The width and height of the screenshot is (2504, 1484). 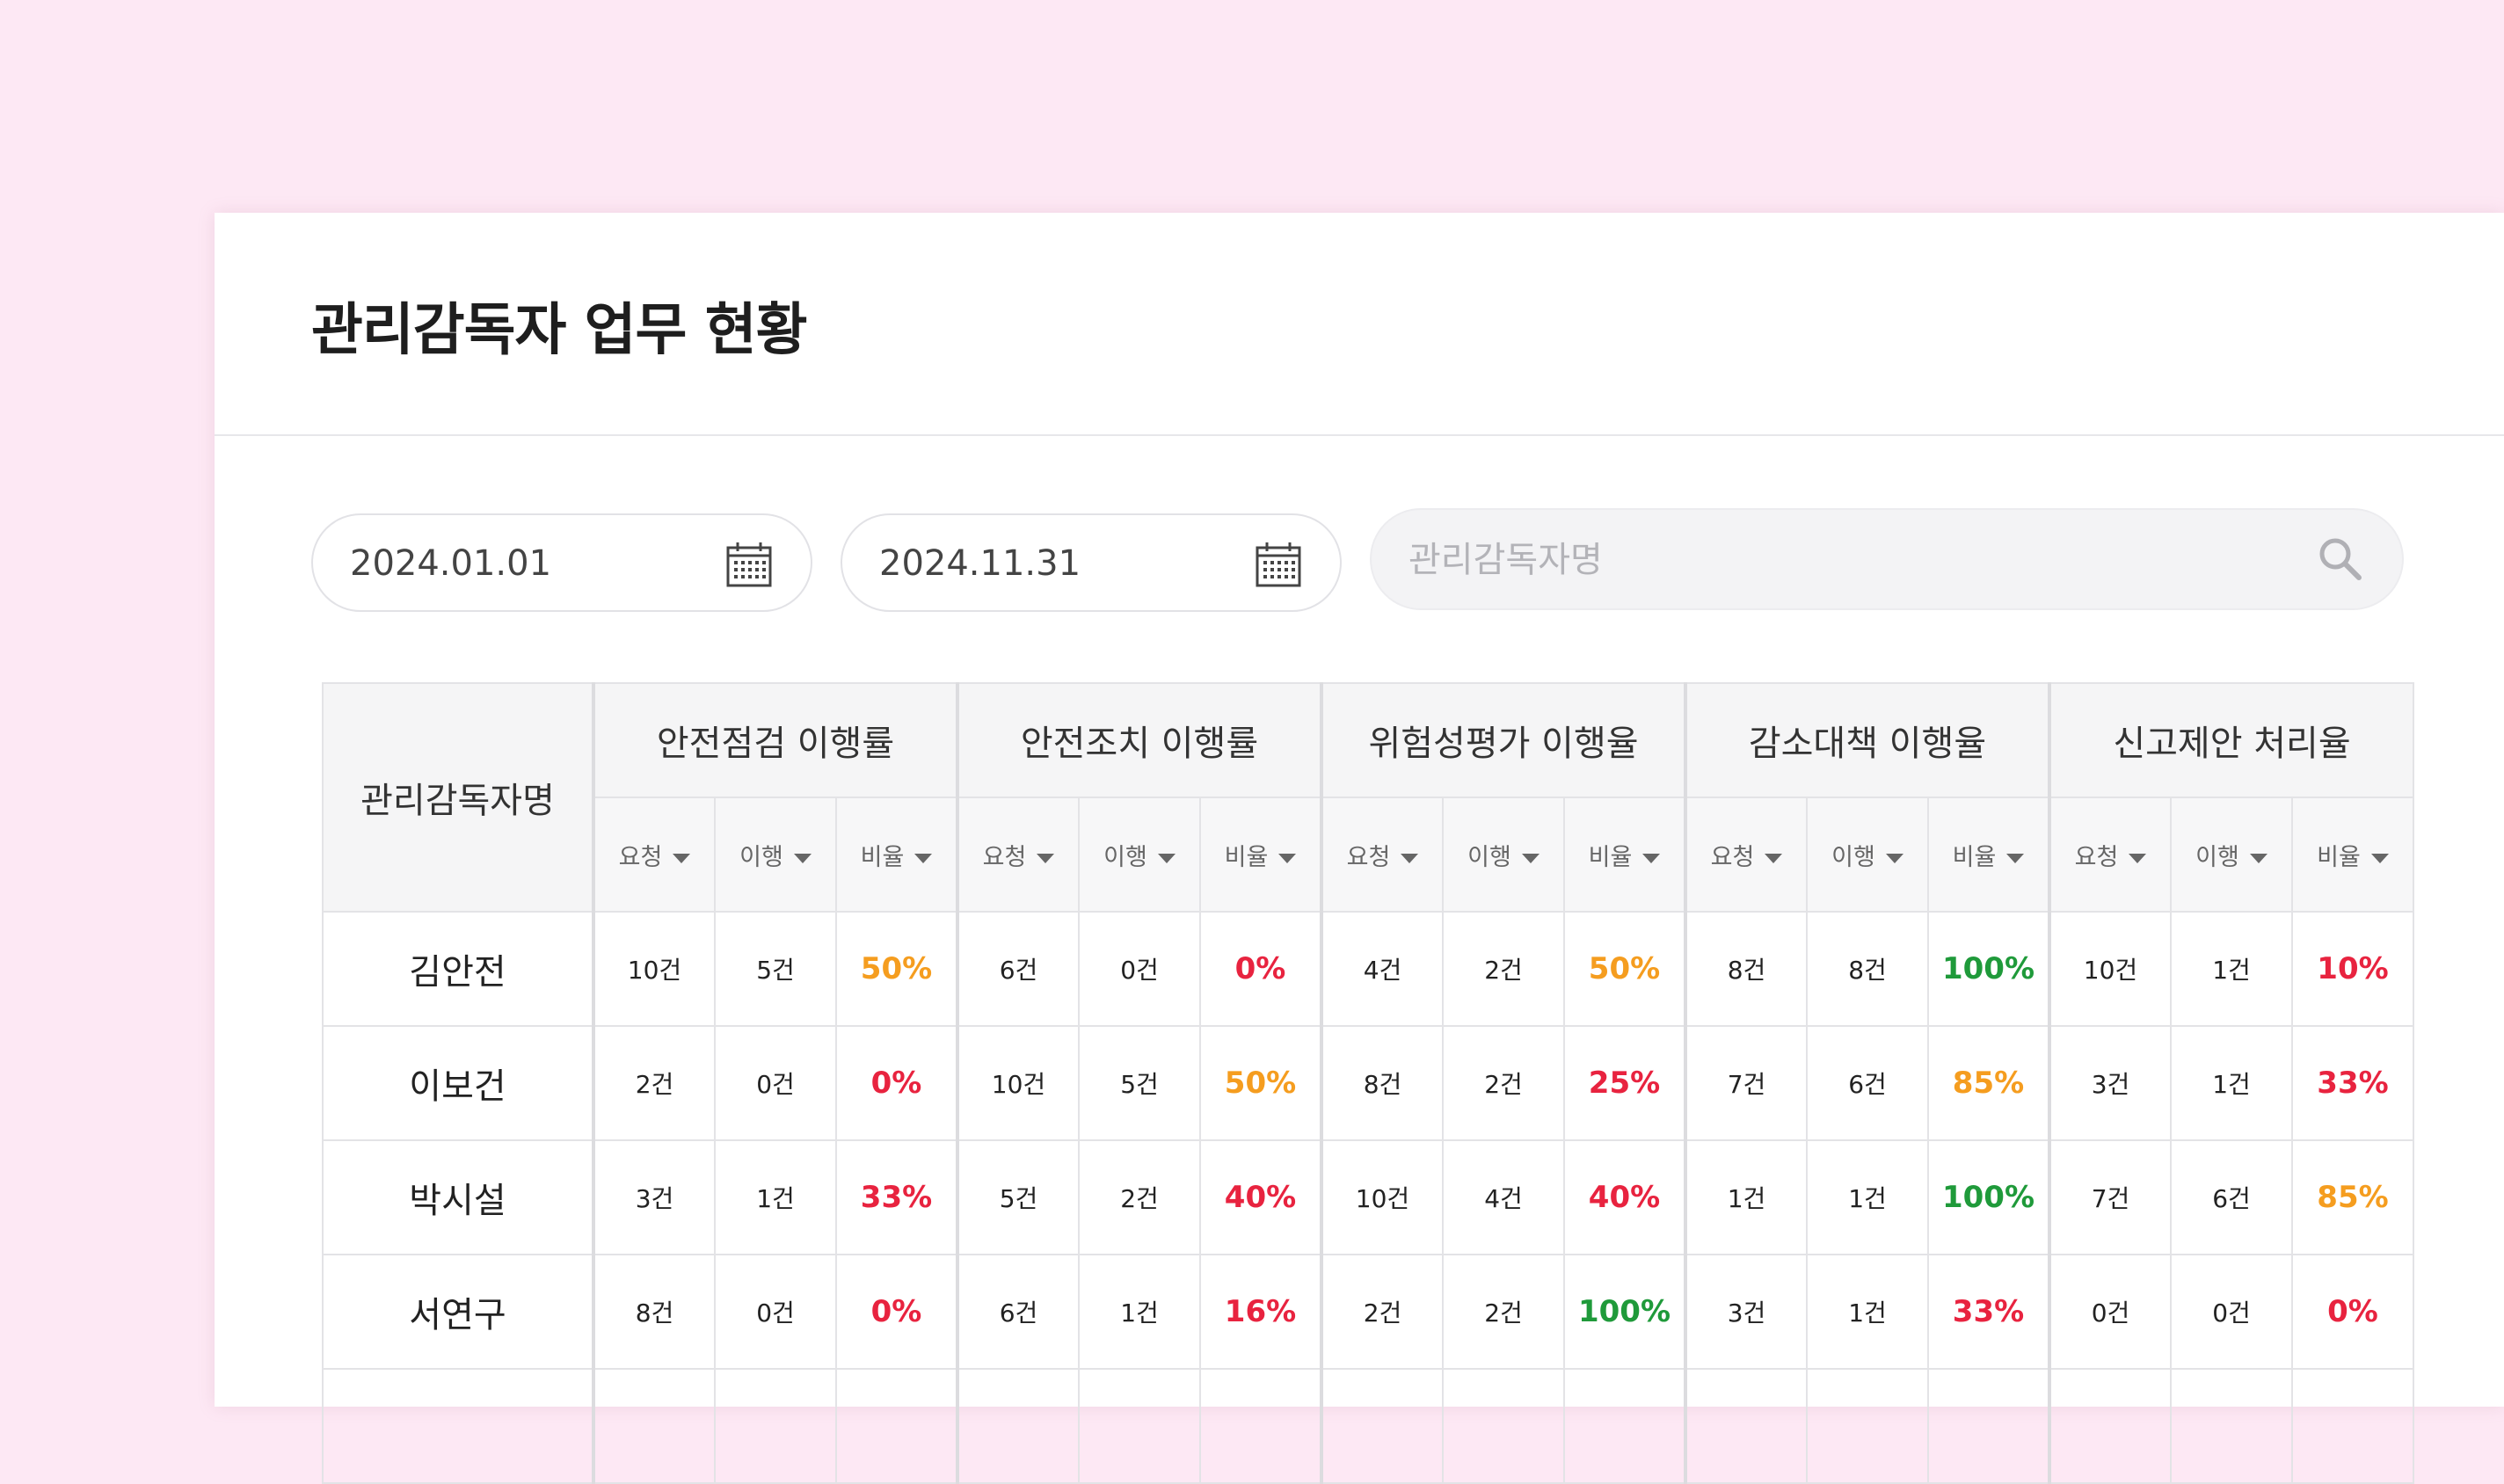 I want to click on completed-count-cell: 5건, so click(x=775, y=969).